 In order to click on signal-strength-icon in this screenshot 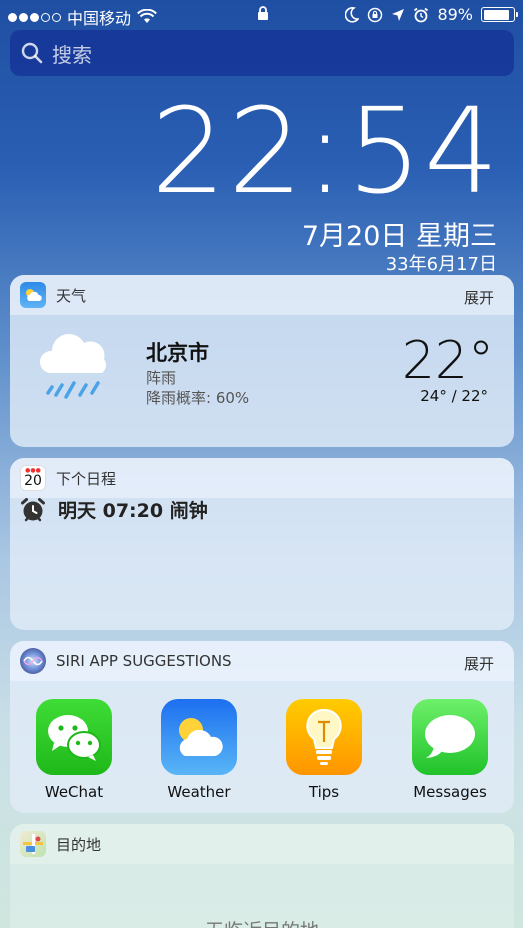, I will do `click(34, 17)`.